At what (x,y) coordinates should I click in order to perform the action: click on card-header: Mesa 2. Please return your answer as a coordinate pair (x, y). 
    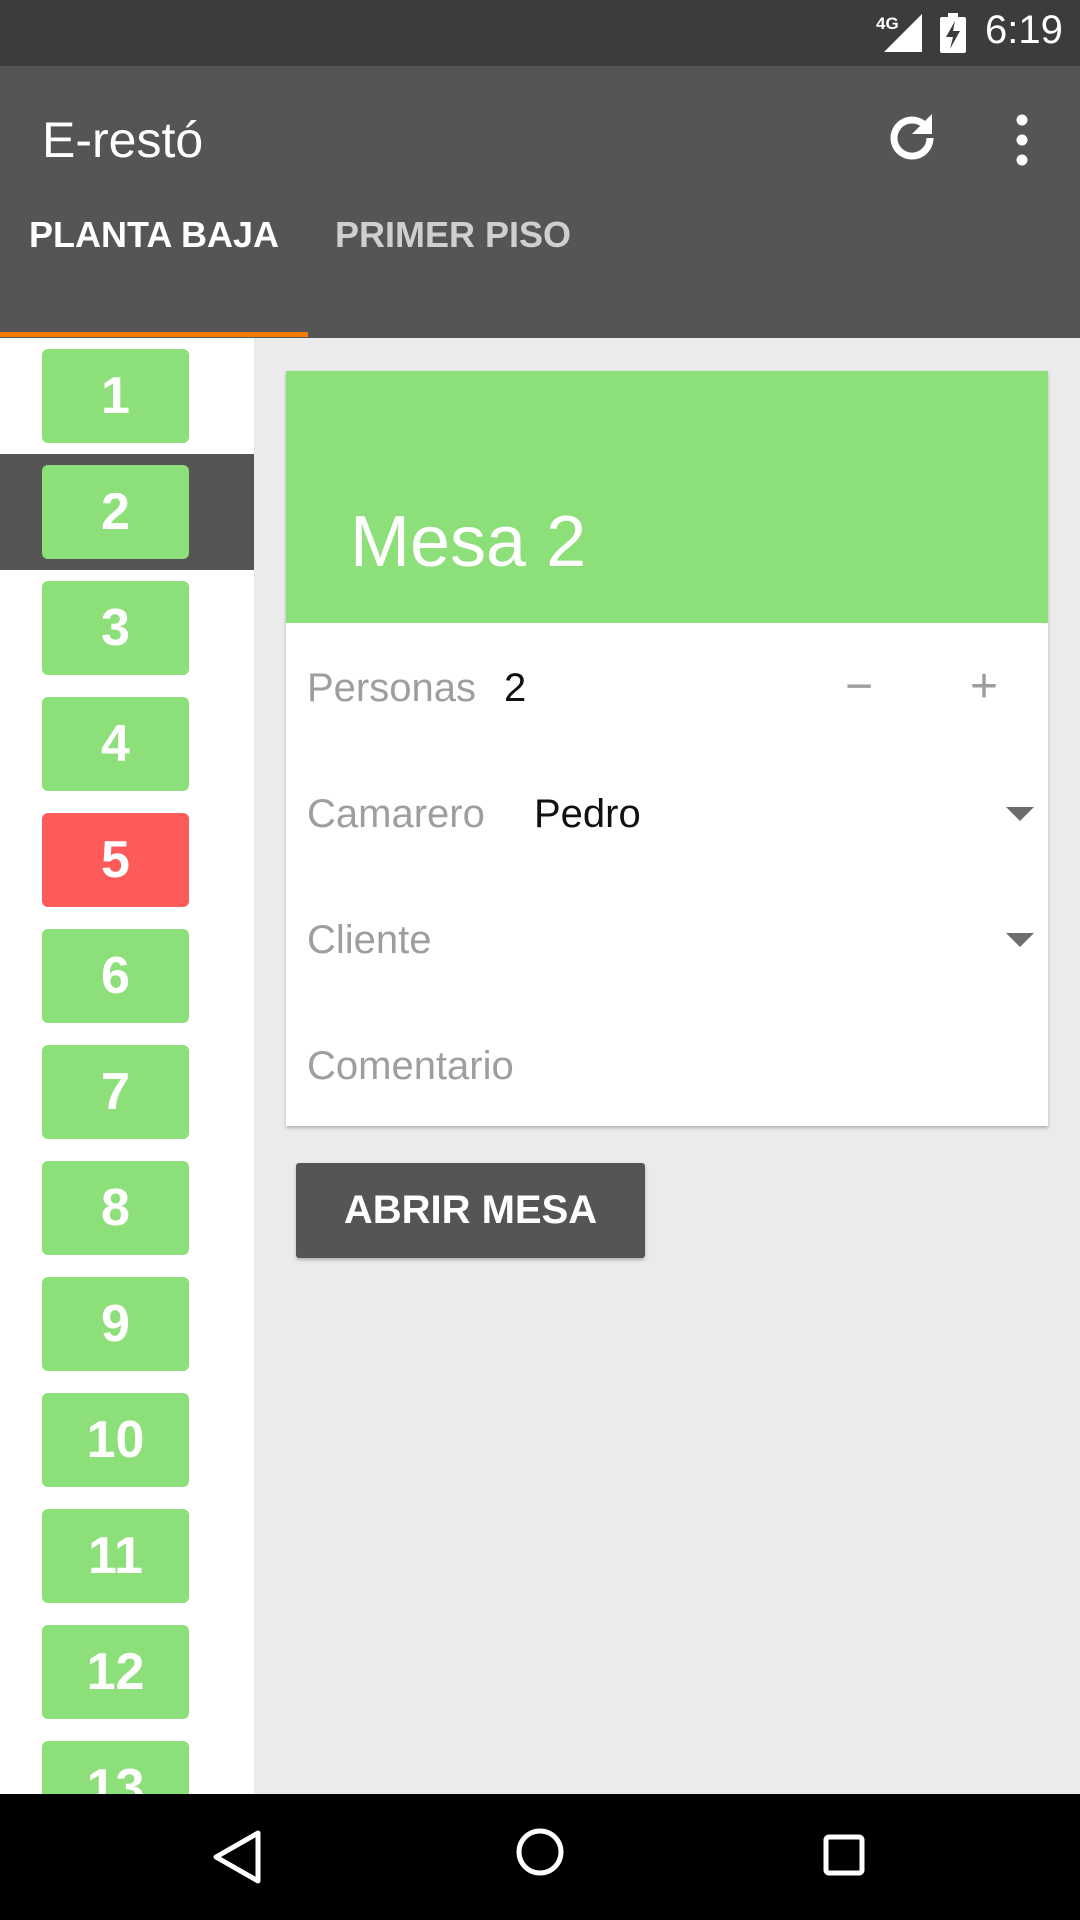
    Looking at the image, I should click on (667, 497).